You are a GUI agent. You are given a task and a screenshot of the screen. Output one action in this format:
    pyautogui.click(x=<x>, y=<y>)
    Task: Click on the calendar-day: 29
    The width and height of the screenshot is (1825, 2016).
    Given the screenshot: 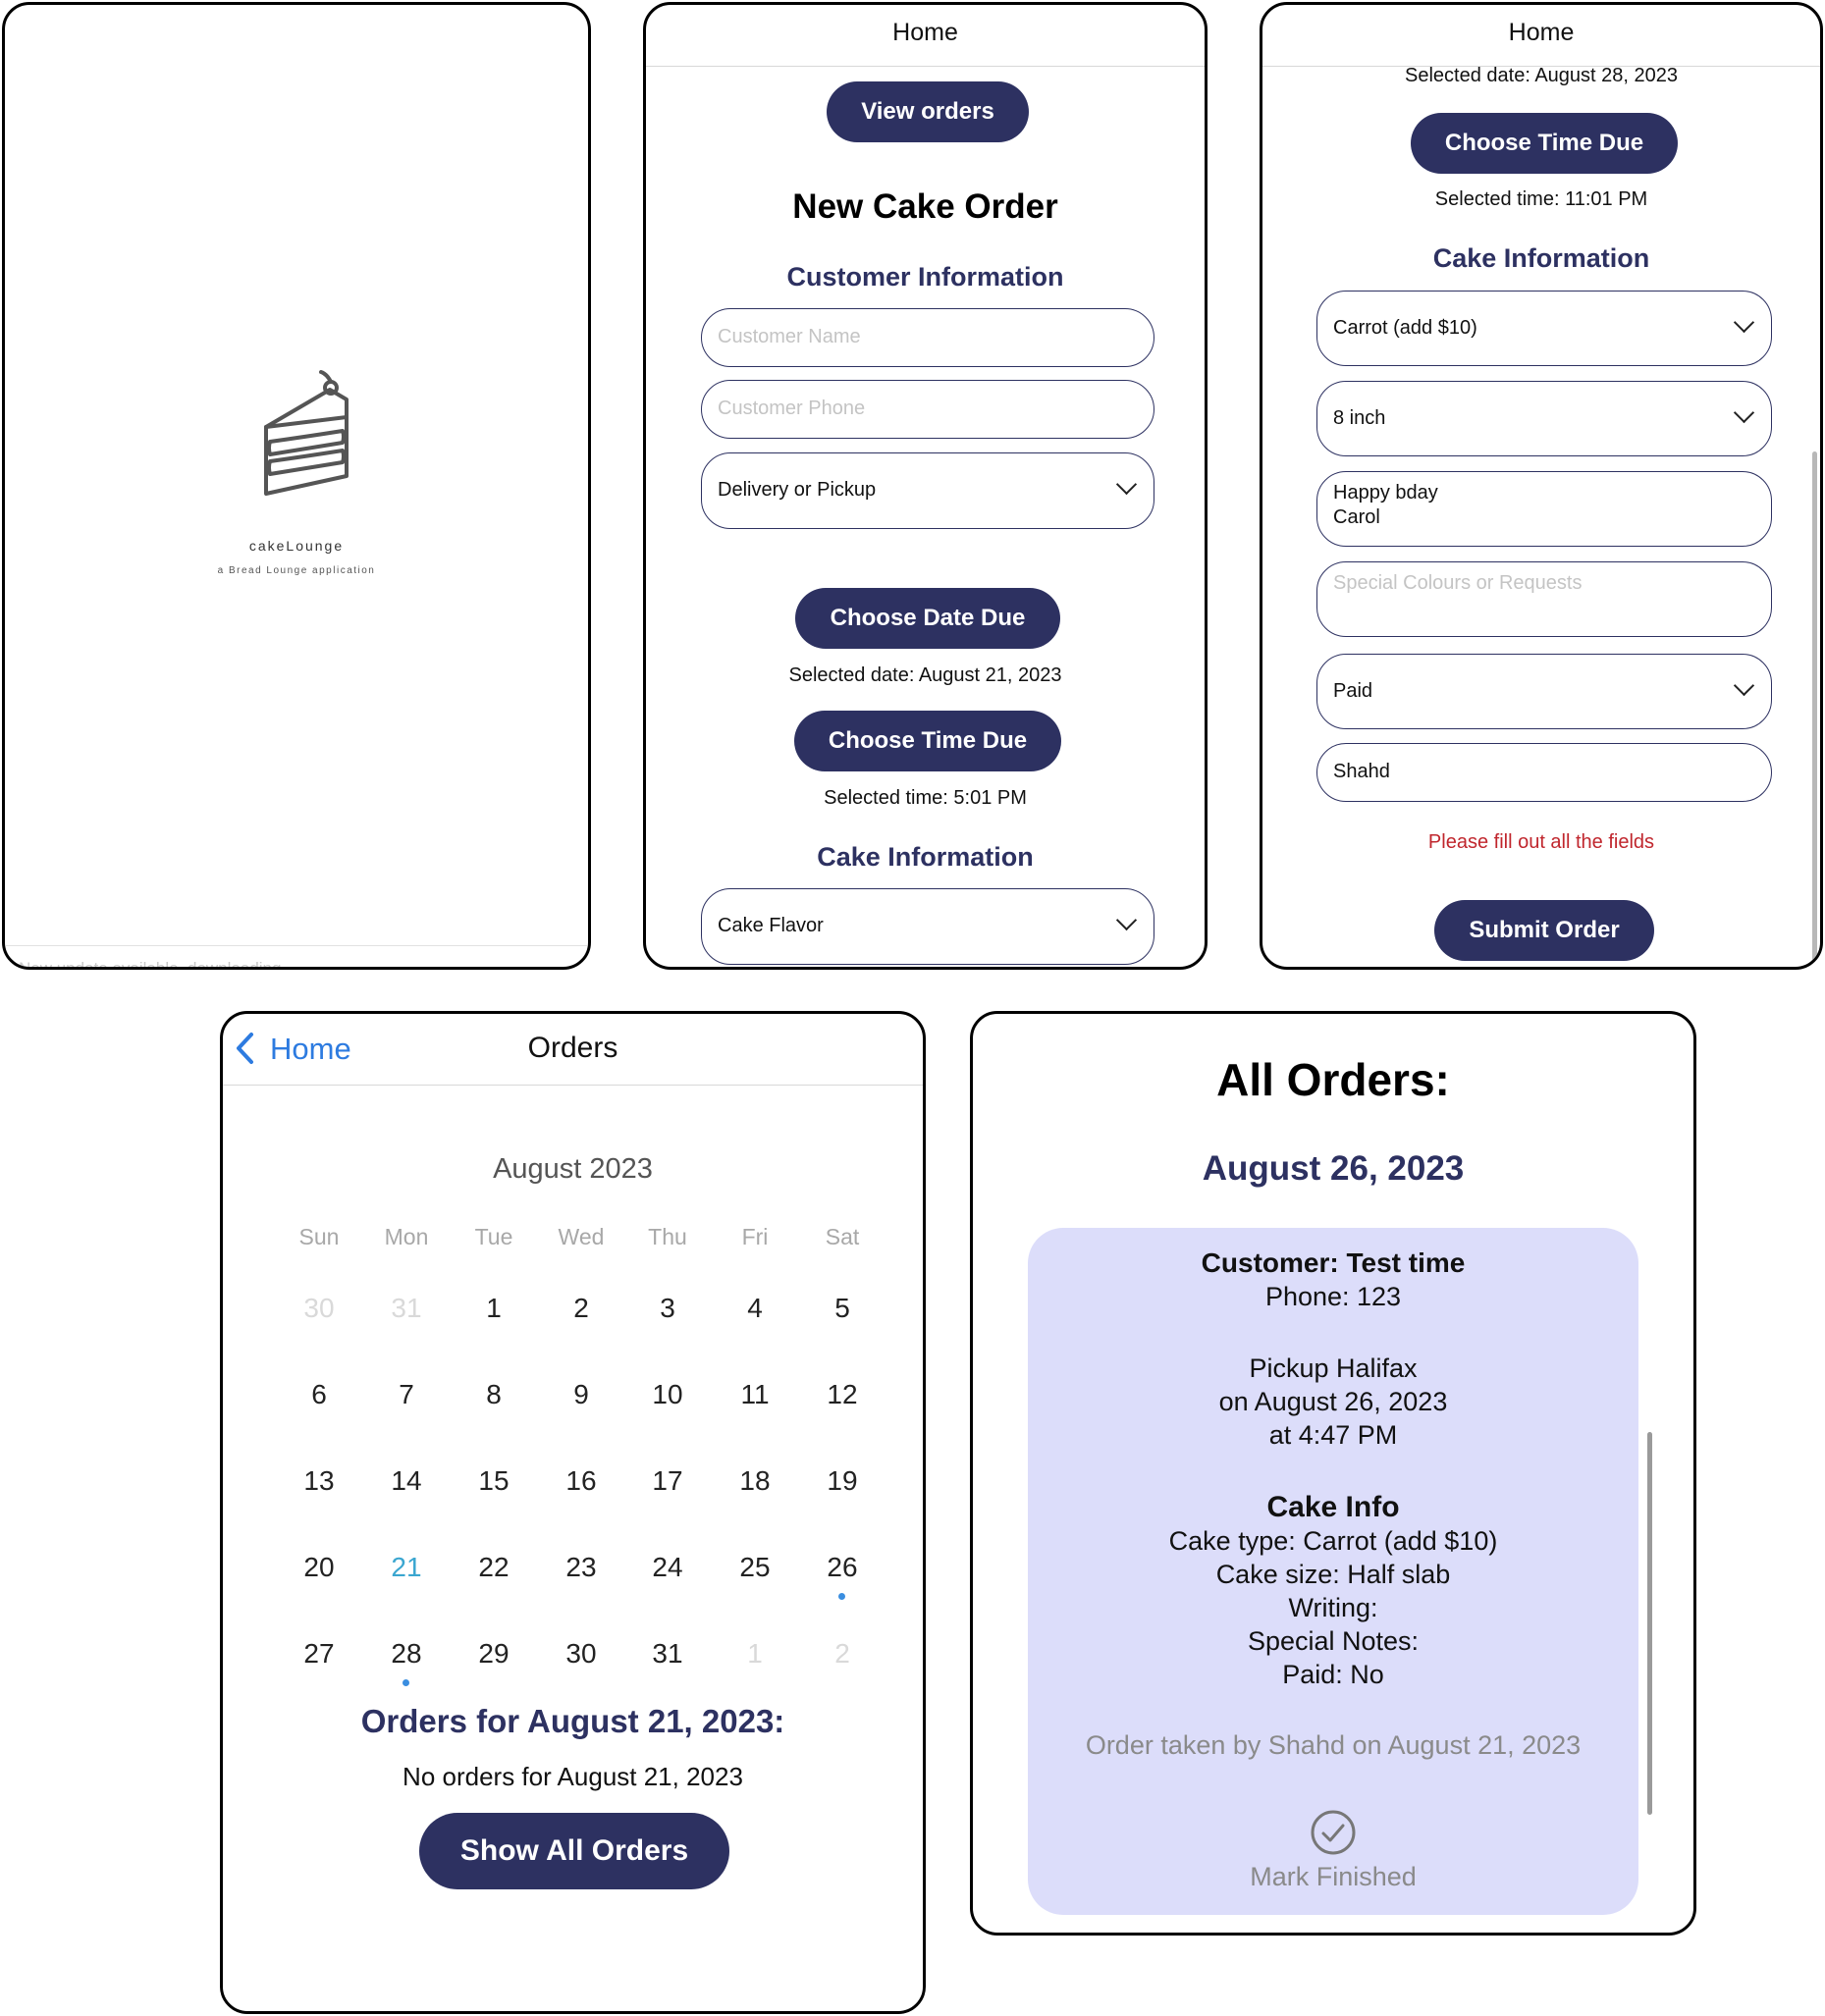 What is the action you would take?
    pyautogui.click(x=493, y=1654)
    